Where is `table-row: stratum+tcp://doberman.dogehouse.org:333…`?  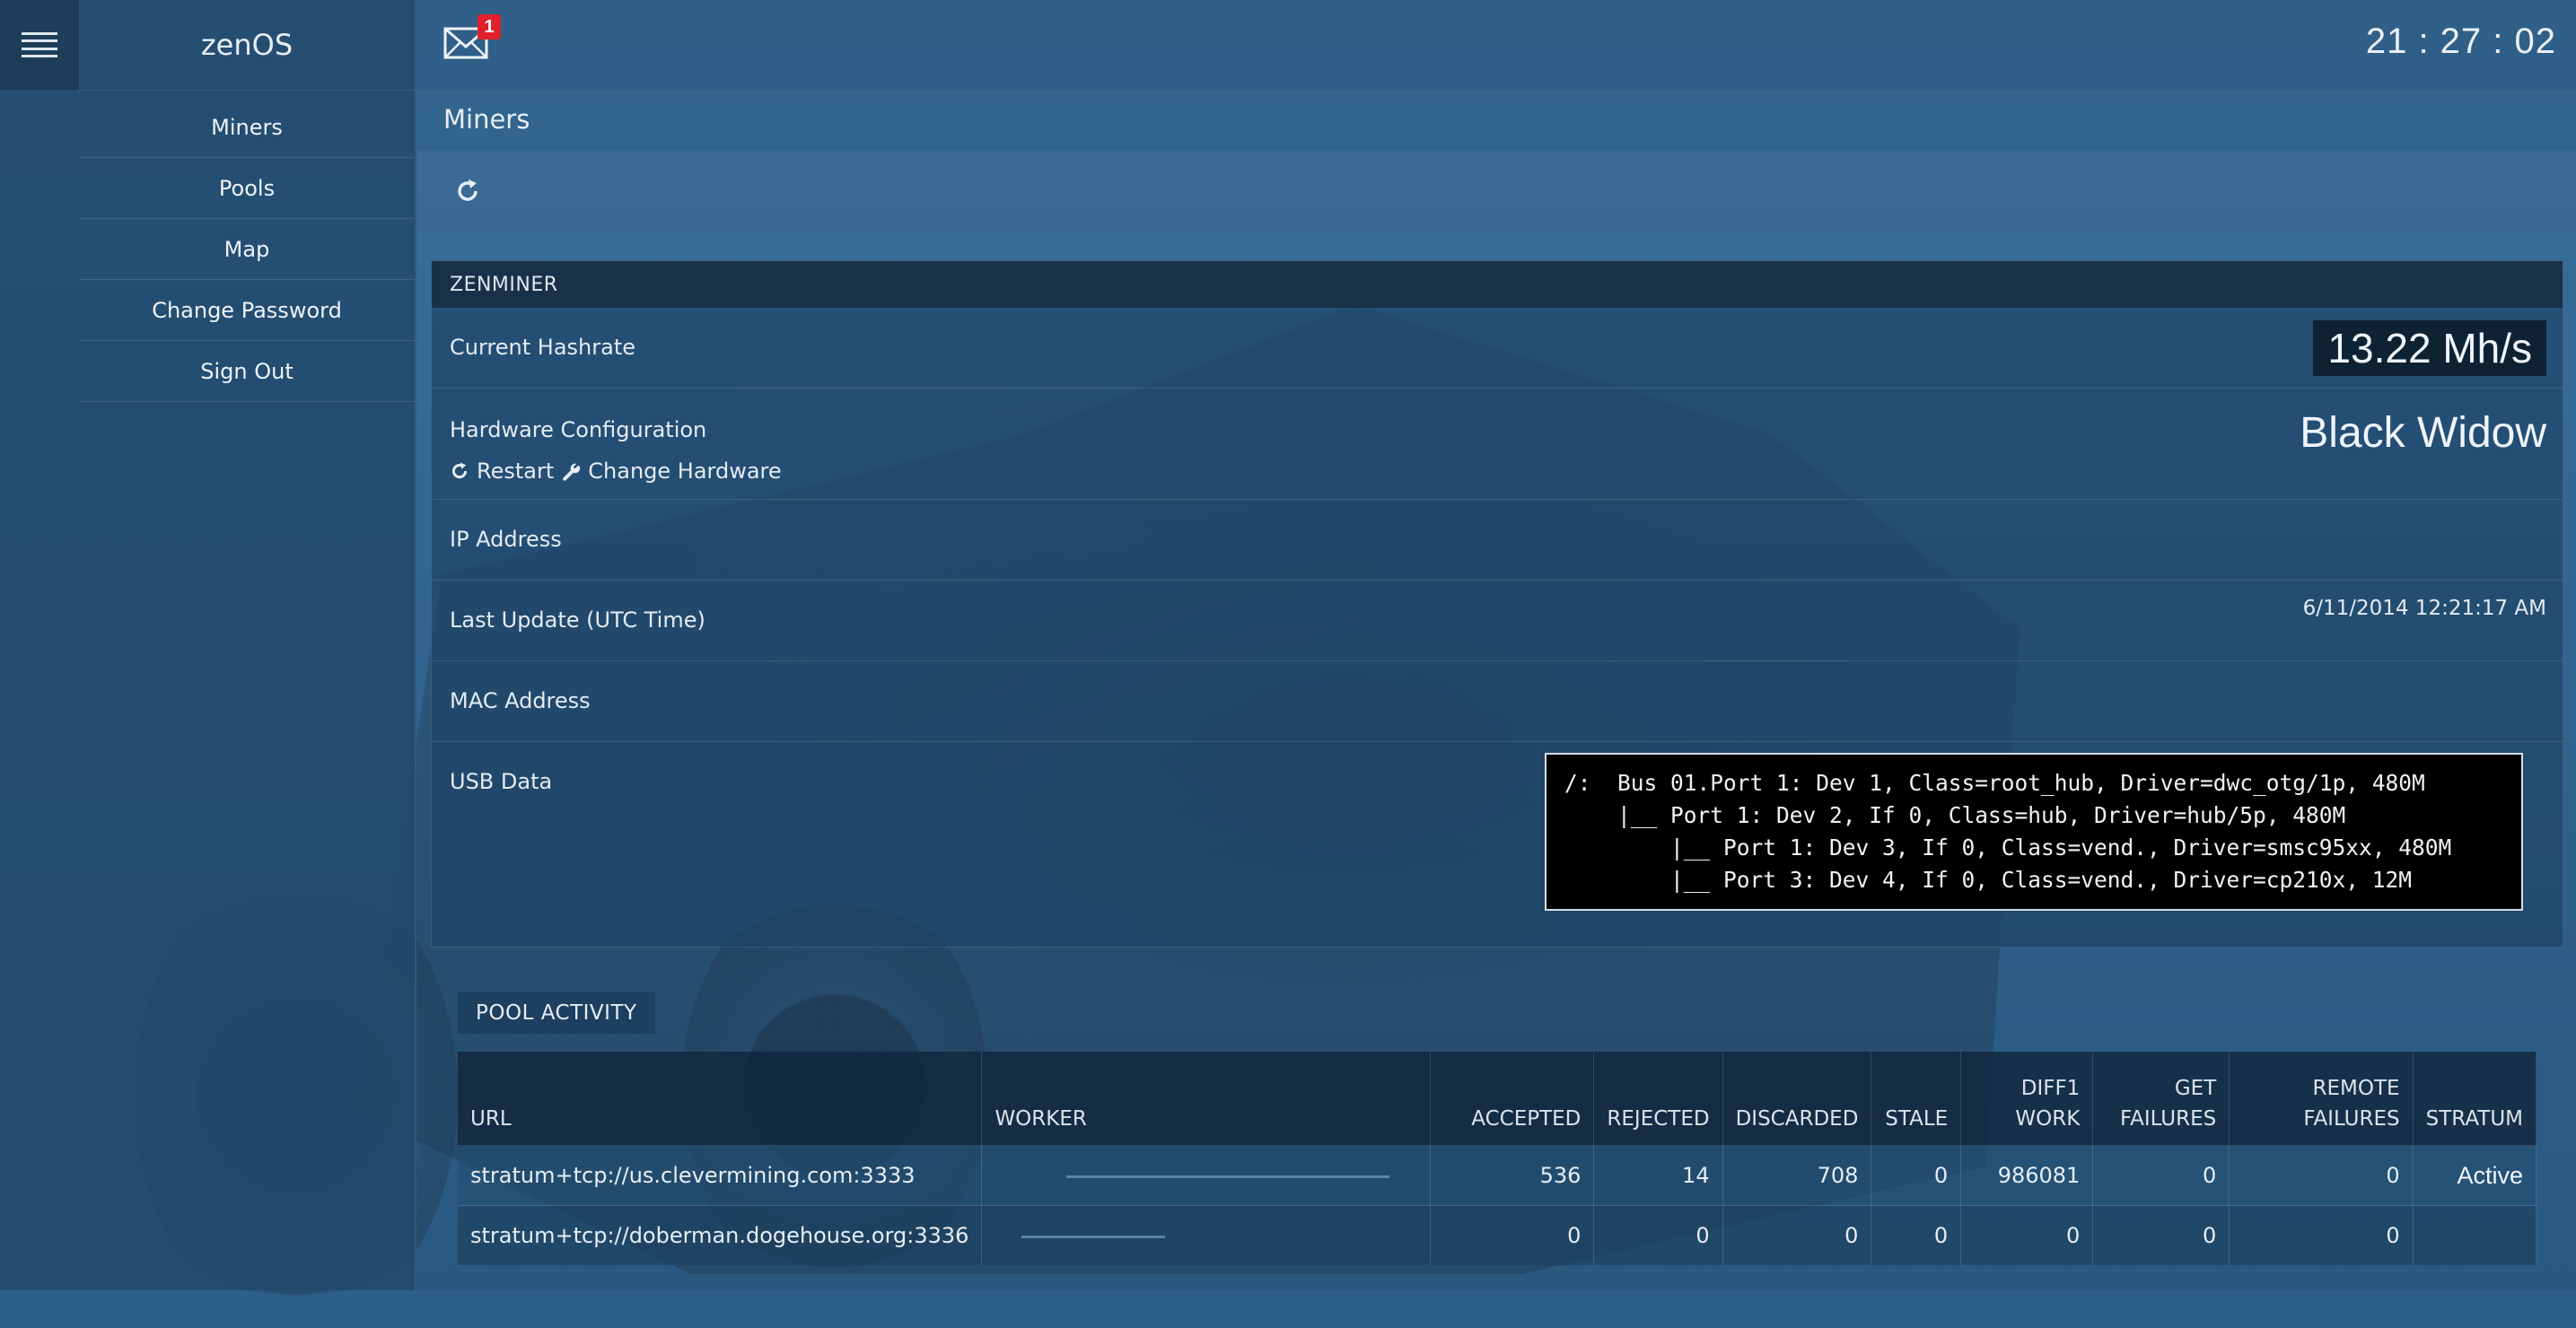 table-row: stratum+tcp://doberman.dogehouse.org:333… is located at coordinates (1497, 1235).